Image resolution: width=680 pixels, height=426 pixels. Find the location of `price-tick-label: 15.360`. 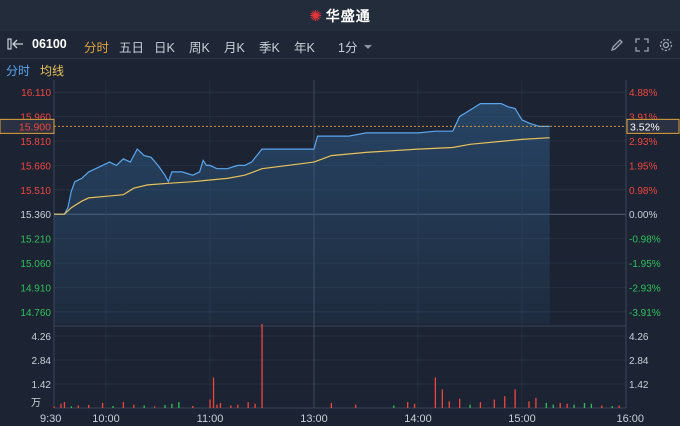

price-tick-label: 15.360 is located at coordinates (35, 215).